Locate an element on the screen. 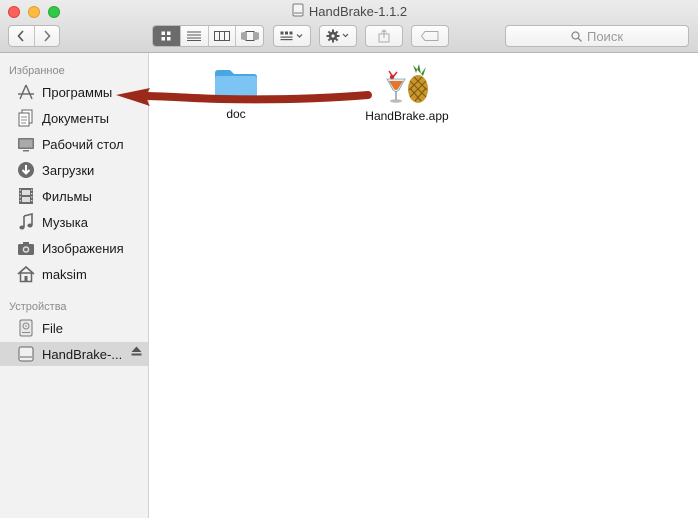 The width and height of the screenshot is (698, 518). favorites-heading: Избранное is located at coordinates (37, 71).